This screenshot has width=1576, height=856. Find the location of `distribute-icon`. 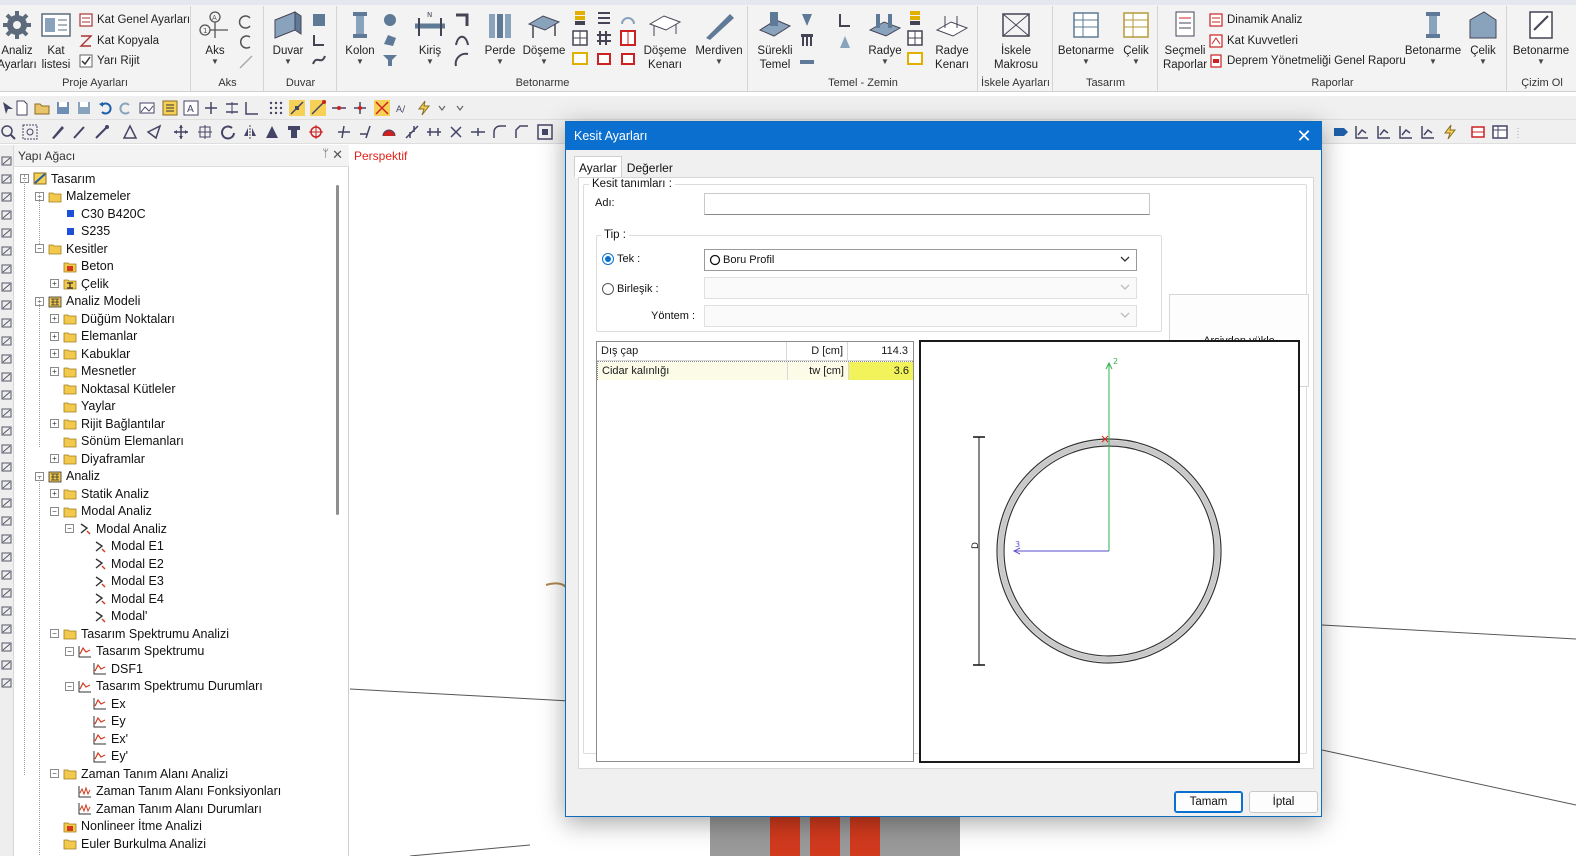

distribute-icon is located at coordinates (232, 108).